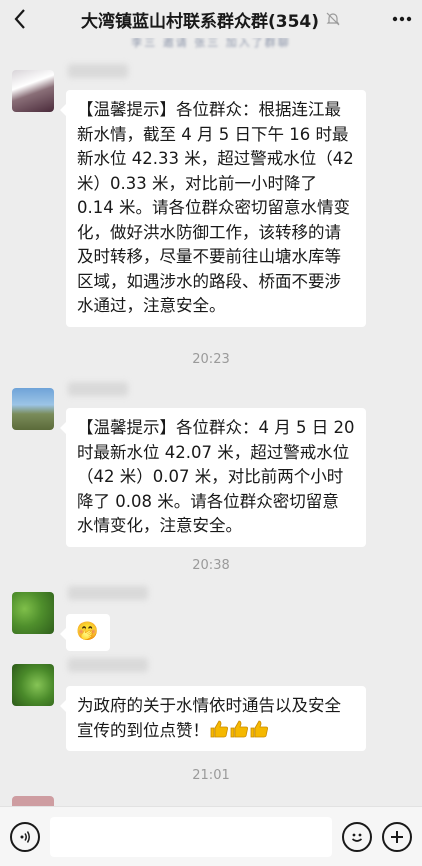  Describe the element at coordinates (333, 19) in the screenshot. I see `bell-off-icon` at that location.